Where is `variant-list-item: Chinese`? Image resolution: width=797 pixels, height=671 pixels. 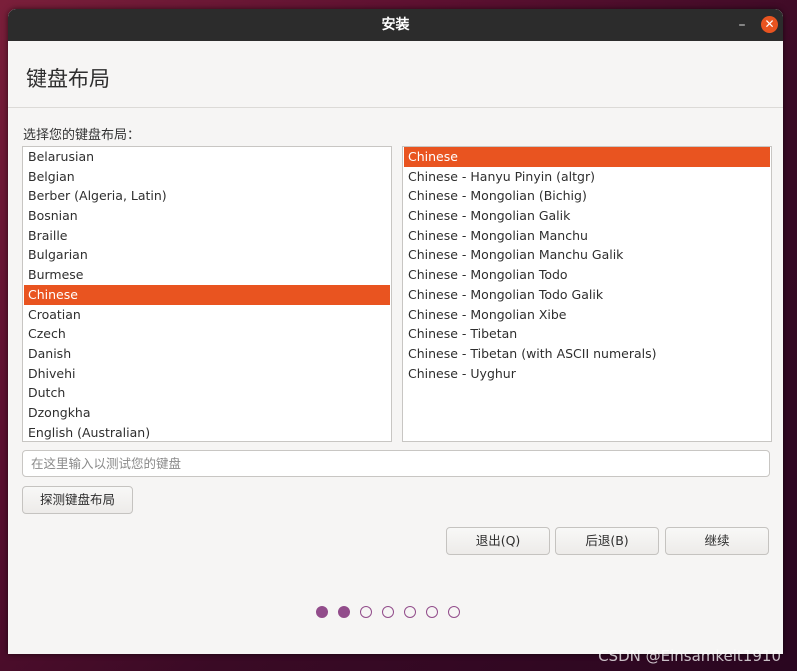 variant-list-item: Chinese is located at coordinates (587, 157).